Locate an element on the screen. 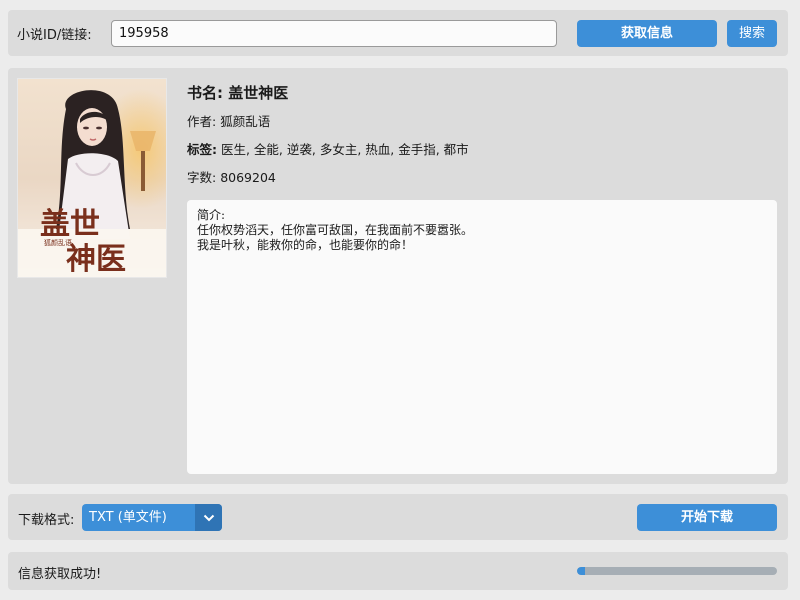 Image resolution: width=800 pixels, height=600 pixels. format-label: 下载格式: is located at coordinates (46, 520).